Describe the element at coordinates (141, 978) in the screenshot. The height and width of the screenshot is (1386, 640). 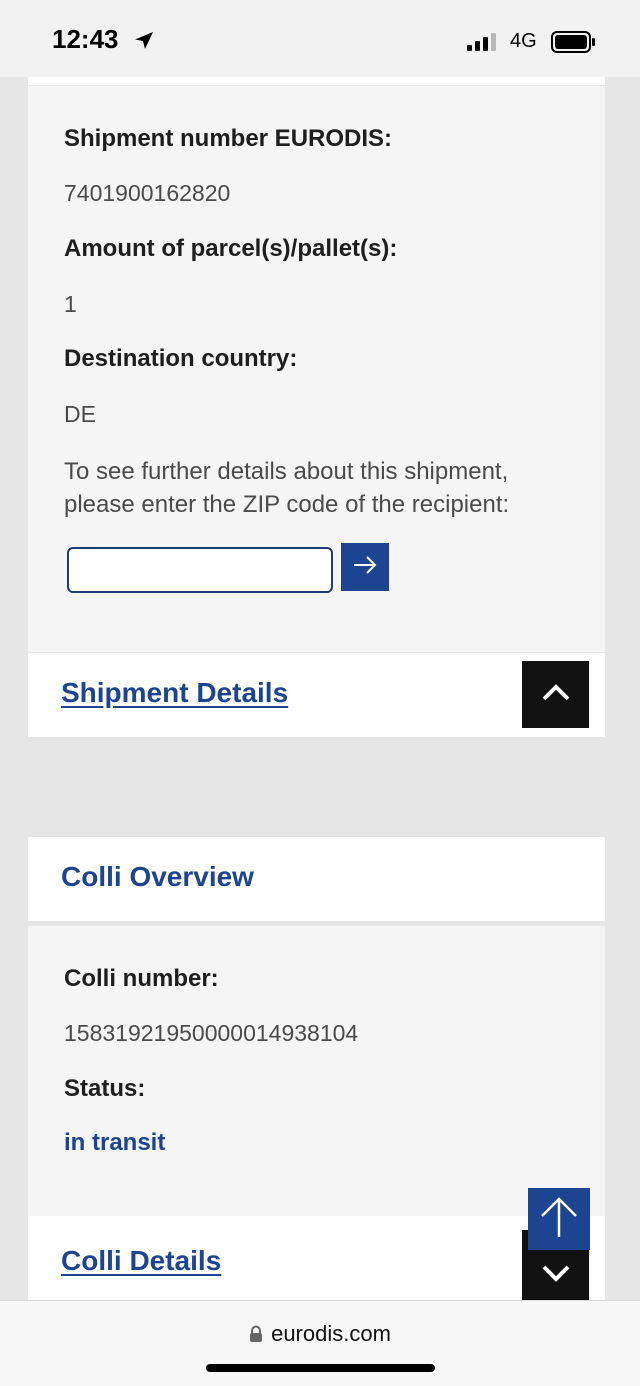
I see `colli-number-label: Colli number:` at that location.